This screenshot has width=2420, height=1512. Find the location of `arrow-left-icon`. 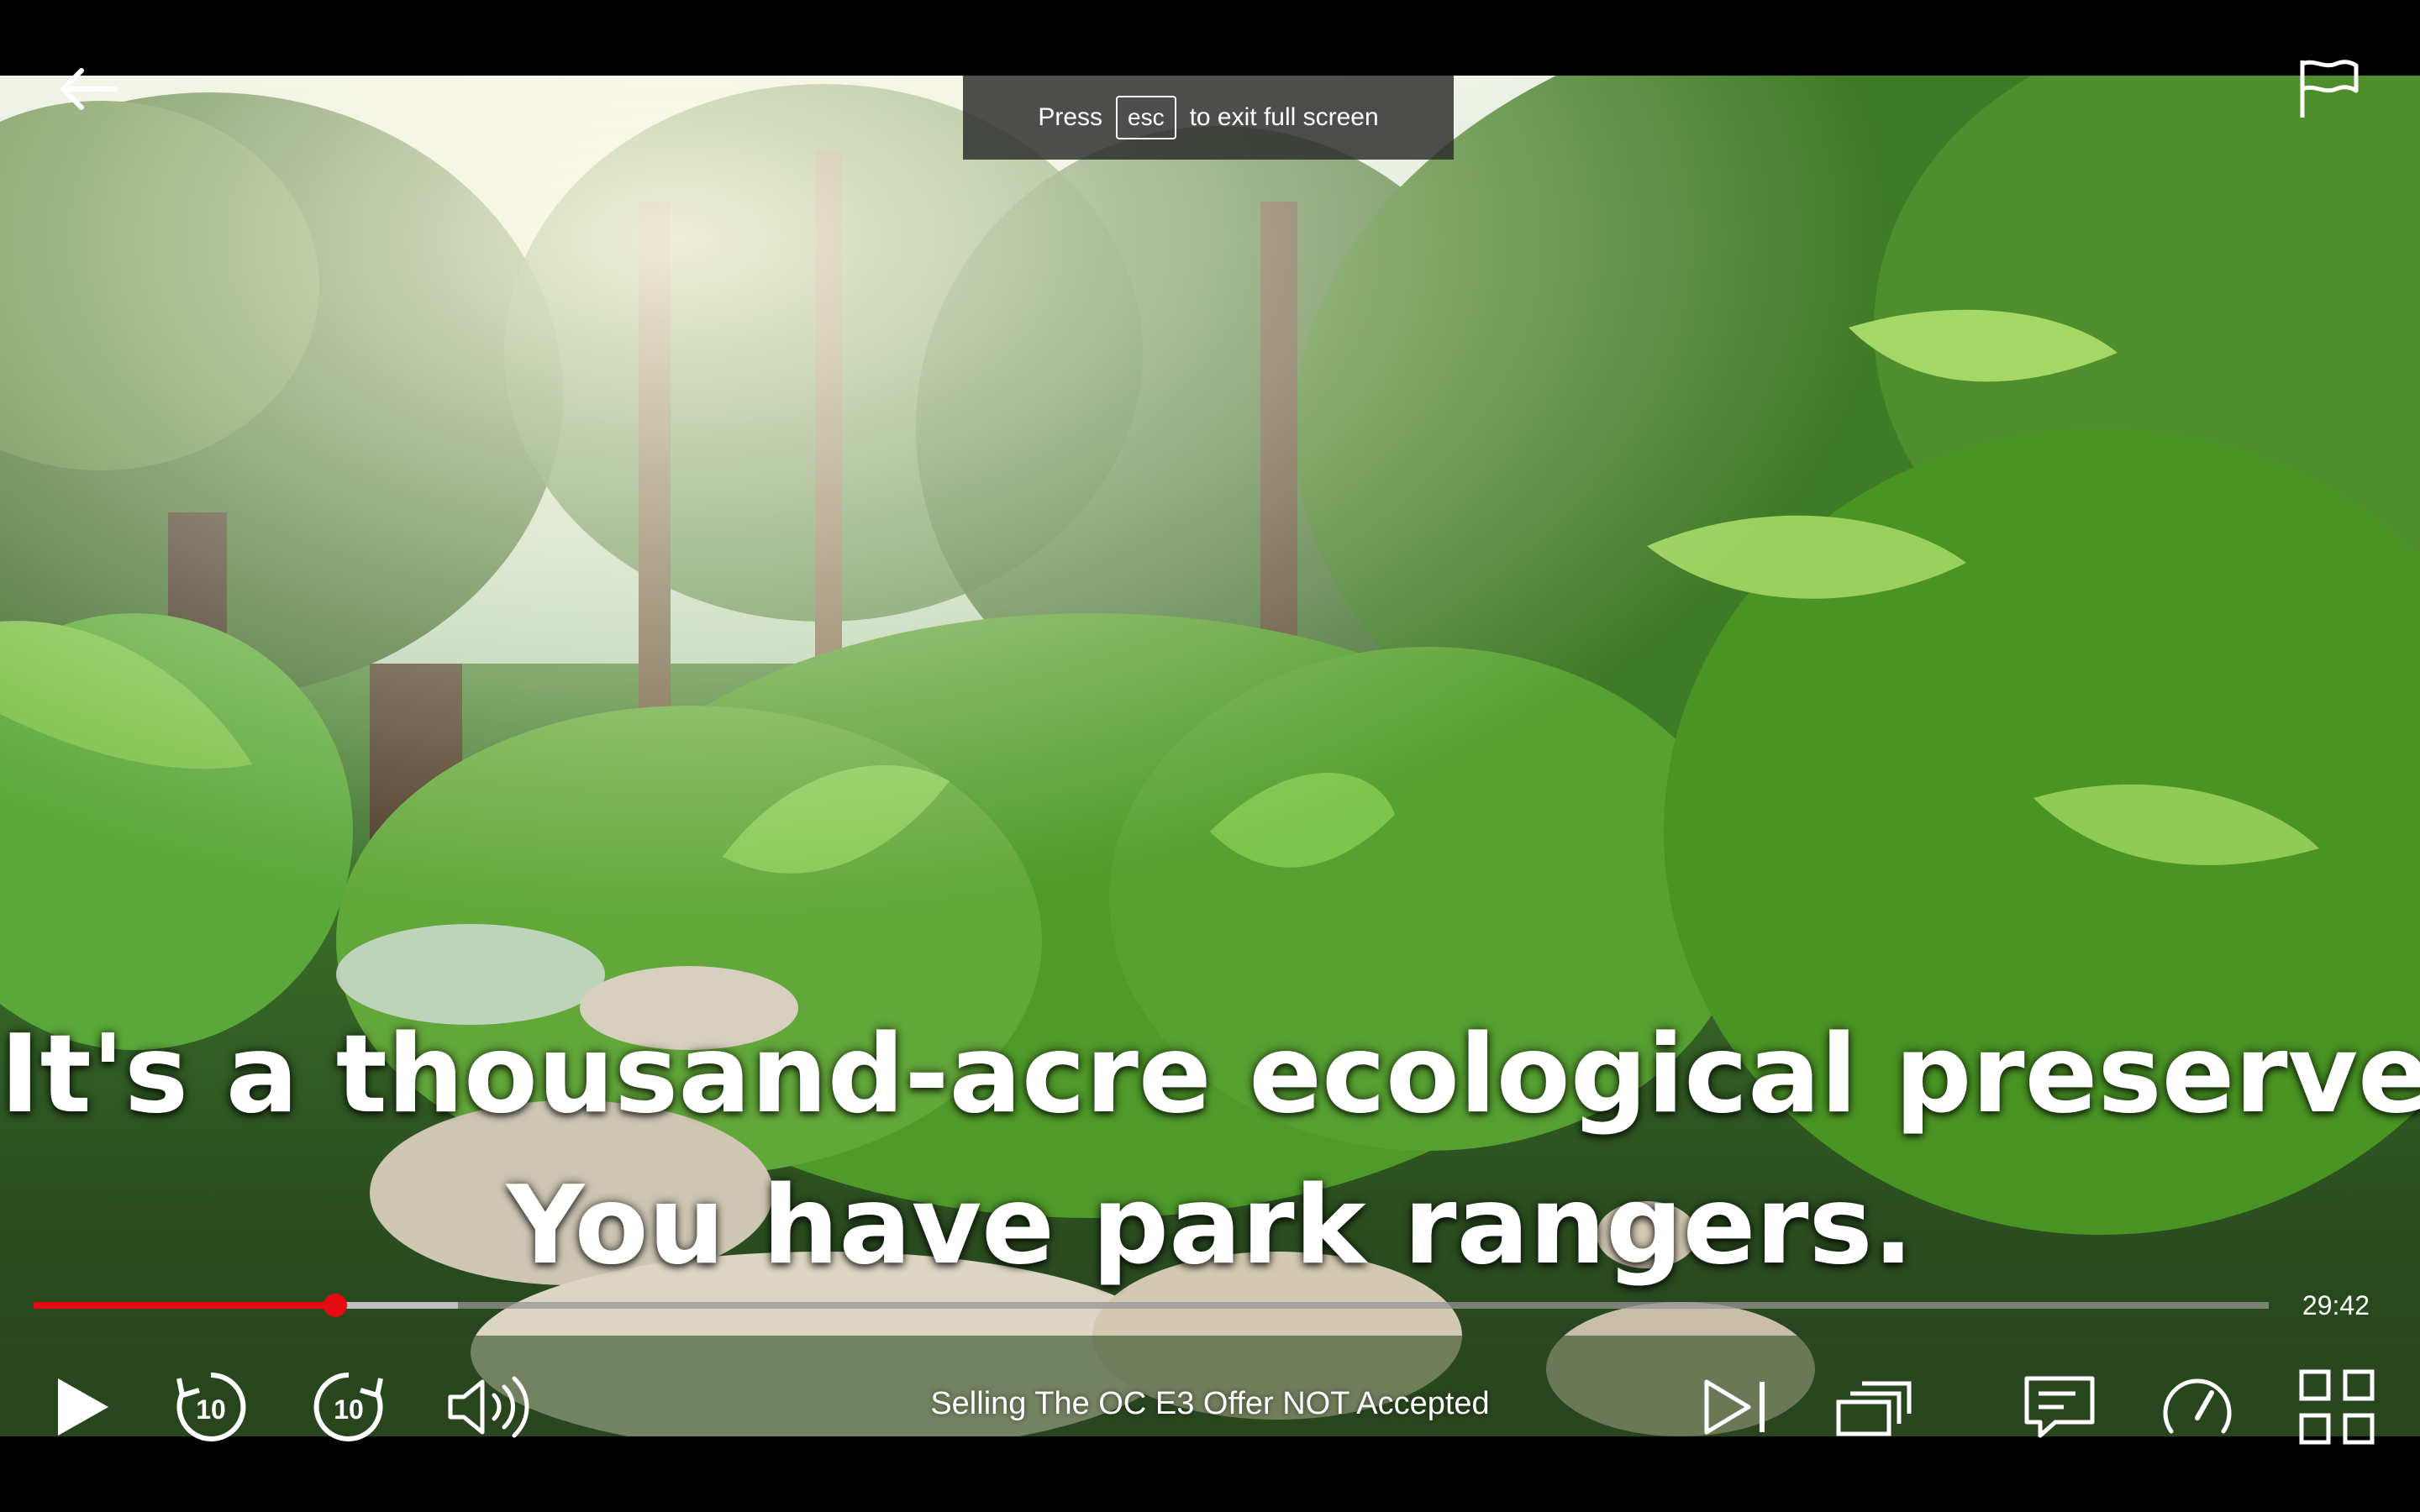

arrow-left-icon is located at coordinates (89, 89).